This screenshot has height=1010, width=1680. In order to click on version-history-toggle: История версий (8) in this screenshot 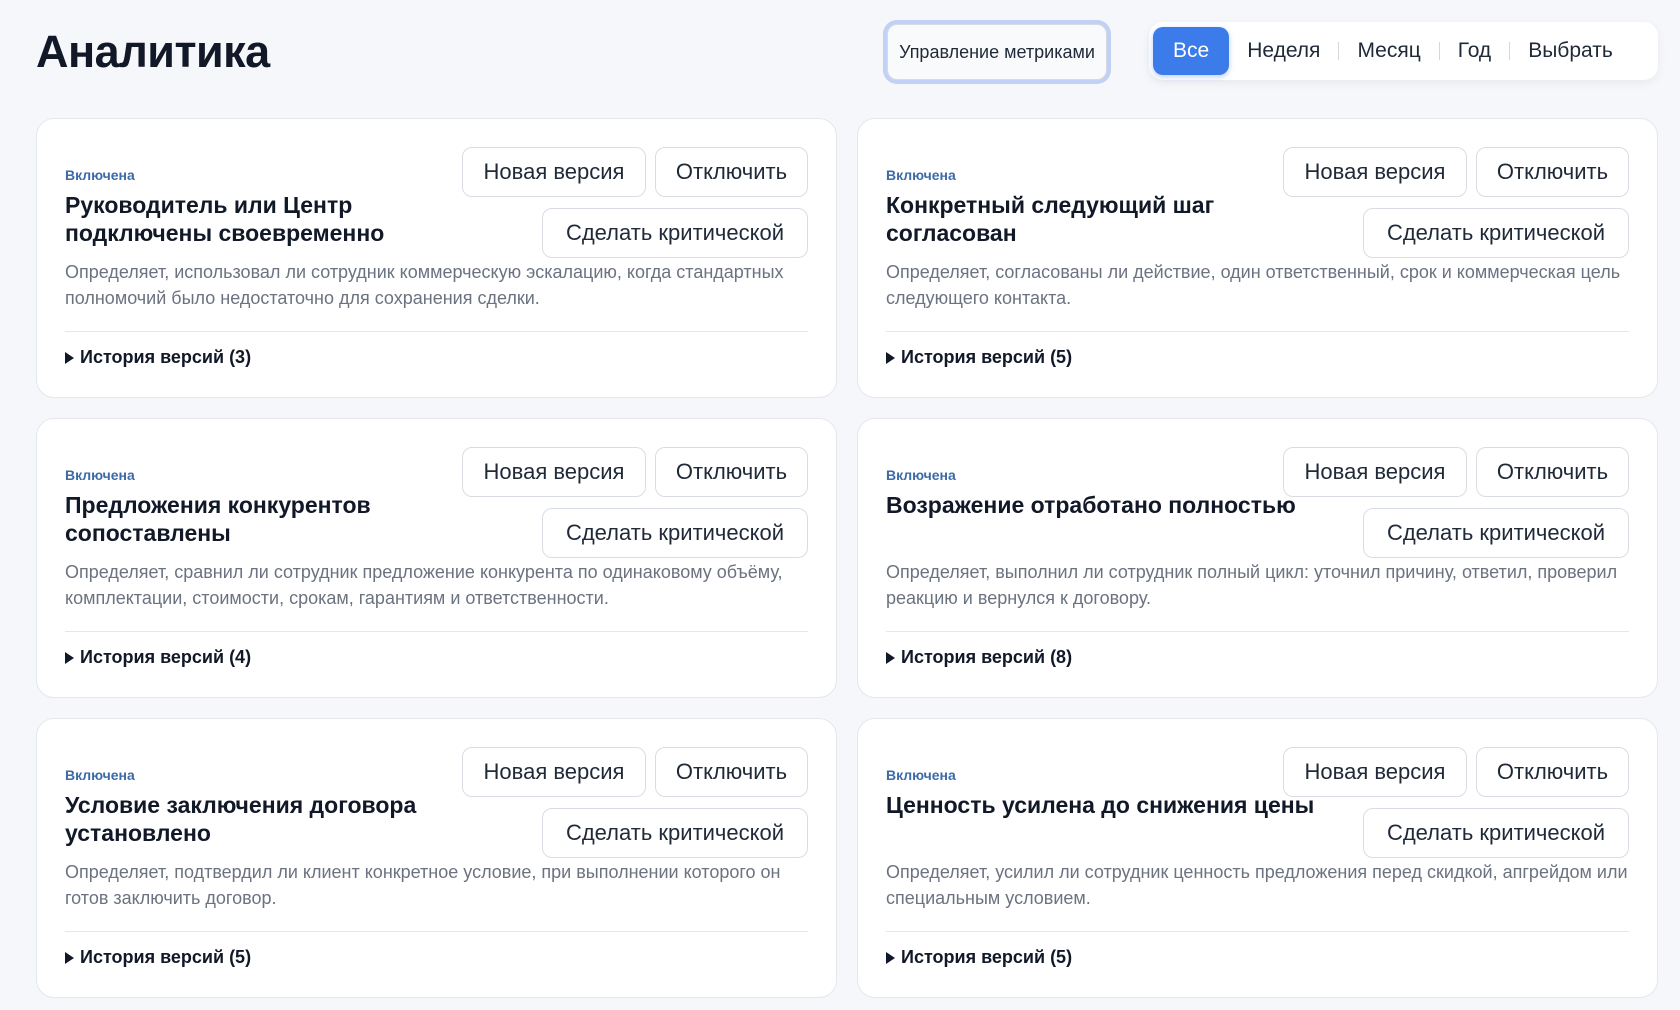, I will do `click(979, 657)`.